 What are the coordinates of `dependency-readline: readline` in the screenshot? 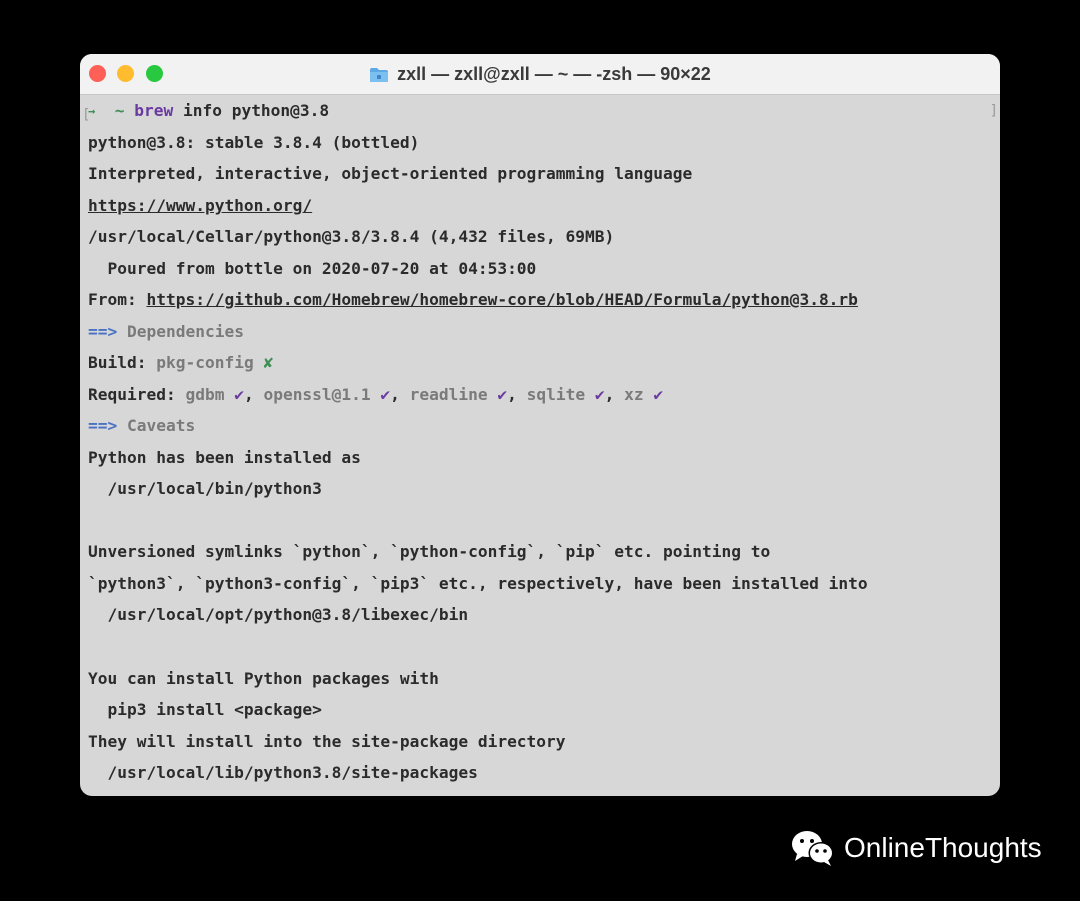 It's located at (448, 394).